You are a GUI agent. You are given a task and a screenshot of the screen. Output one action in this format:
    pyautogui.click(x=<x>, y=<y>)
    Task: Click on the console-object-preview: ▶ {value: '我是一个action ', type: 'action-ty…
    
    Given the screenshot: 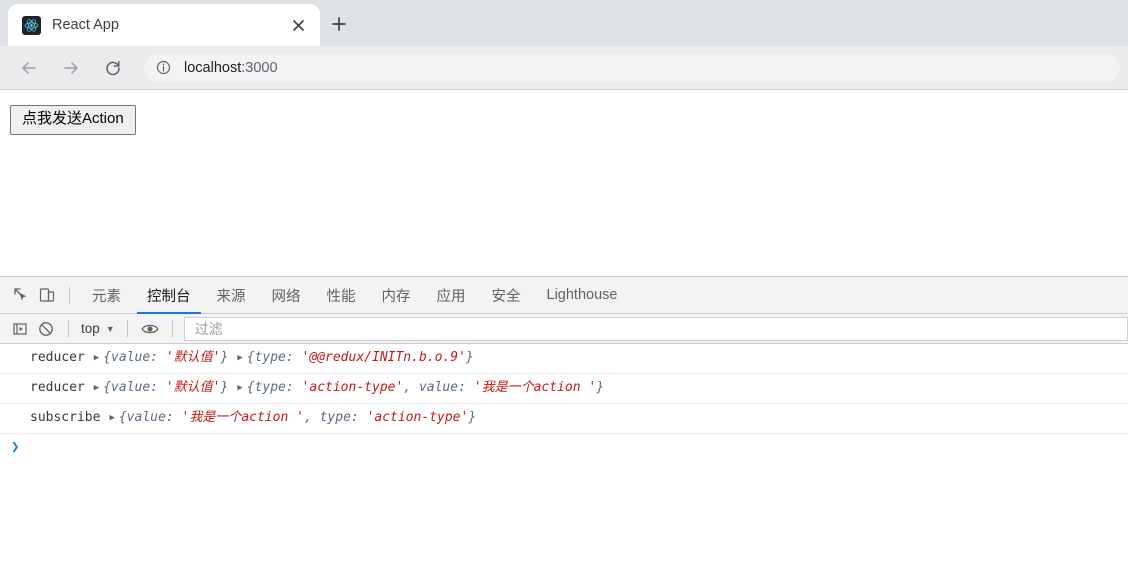 What is the action you would take?
    pyautogui.click(x=292, y=418)
    